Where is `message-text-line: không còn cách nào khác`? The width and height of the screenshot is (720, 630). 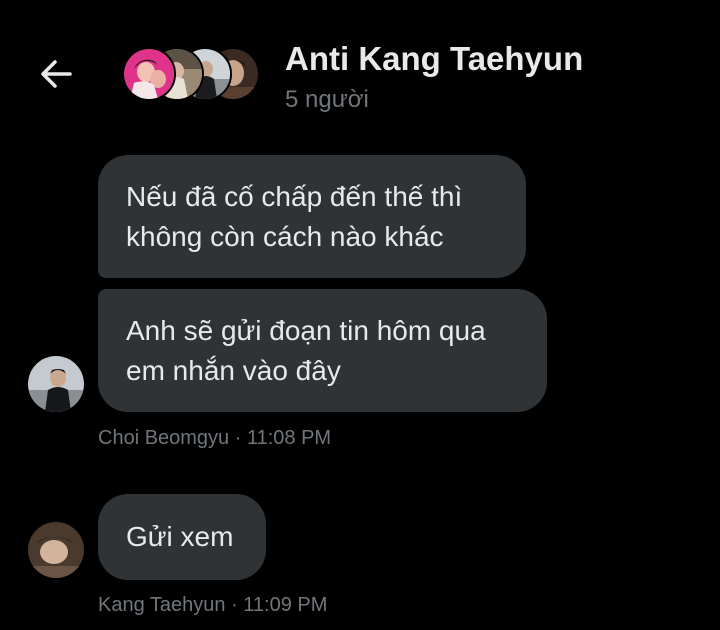 message-text-line: không còn cách nào khác is located at coordinates (285, 236).